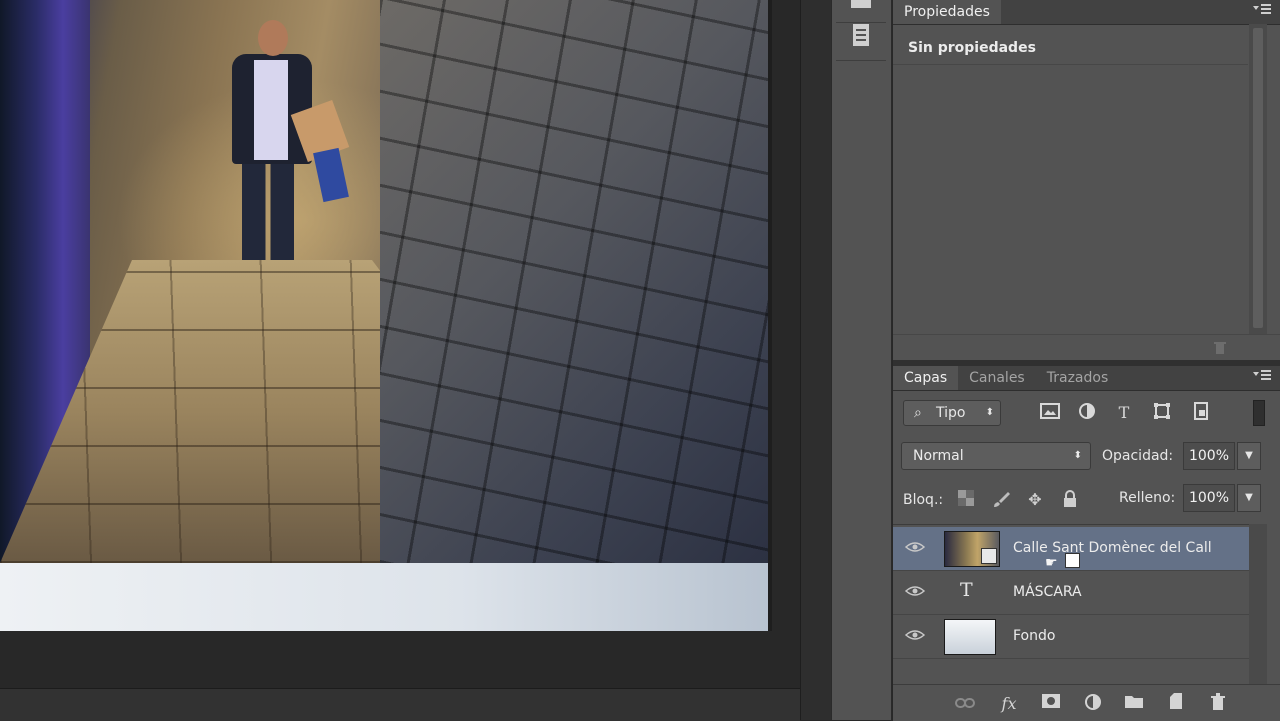 This screenshot has height=721, width=1280. I want to click on layers-panel: Capas Canales Trazados ⌕ Tipo ⬍ T Normal, so click(1086, 543).